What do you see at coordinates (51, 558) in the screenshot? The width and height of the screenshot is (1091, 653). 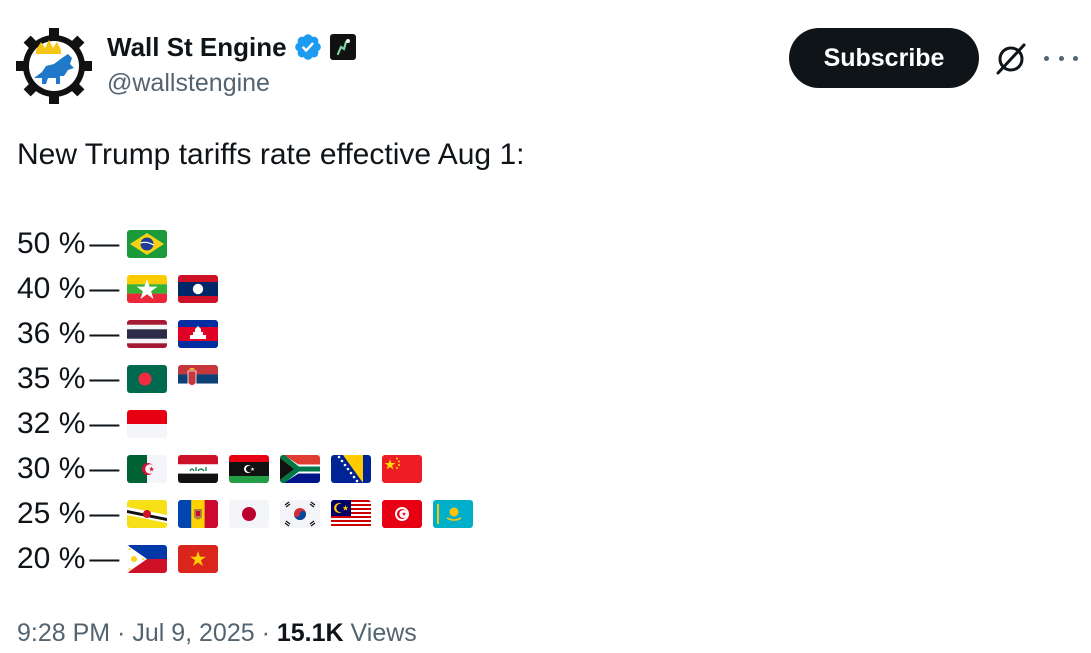 I see `rate-value: 20 %` at bounding box center [51, 558].